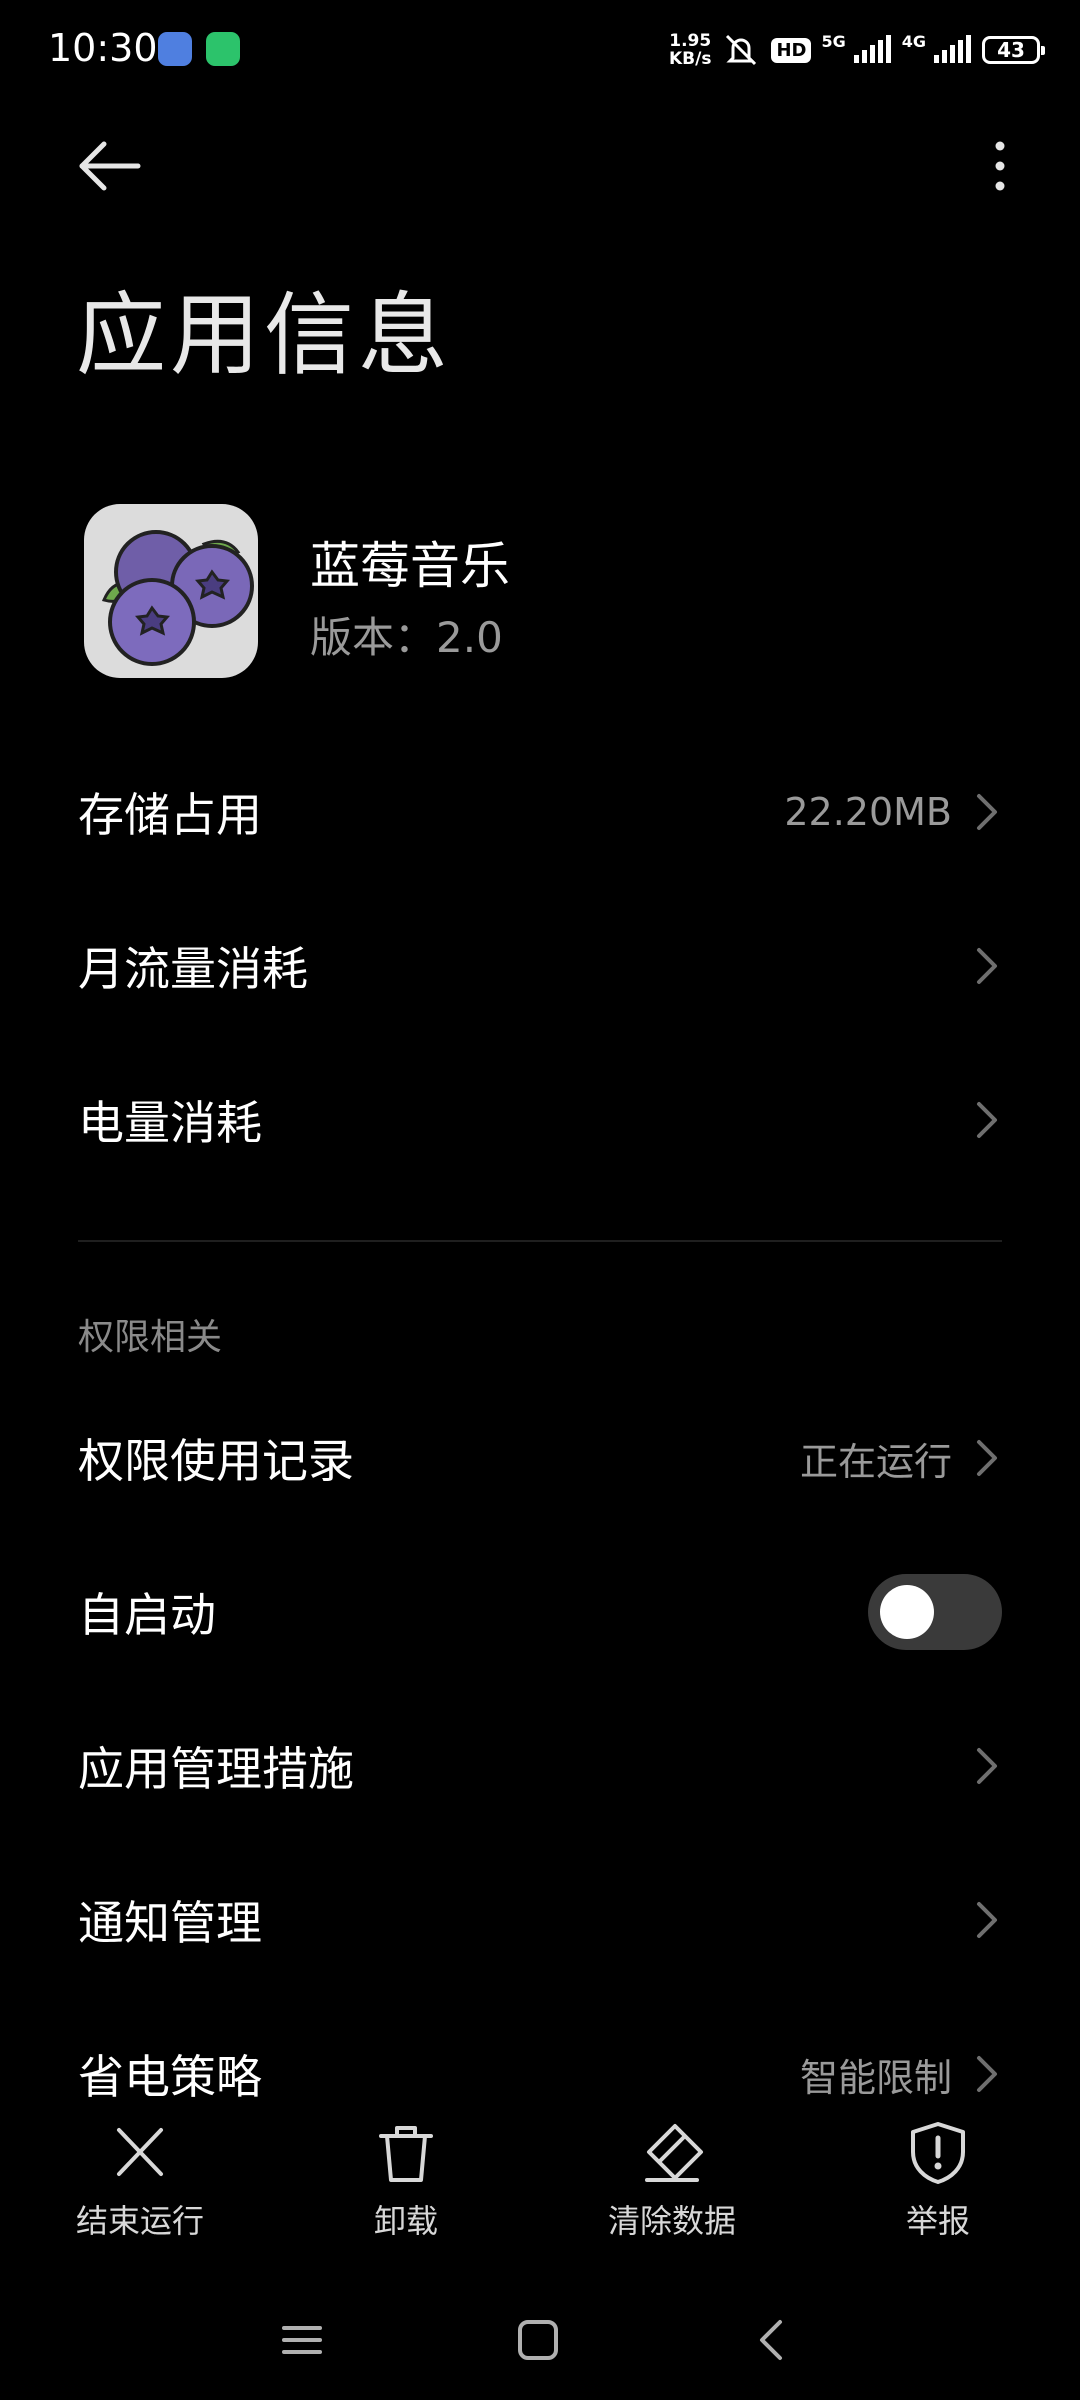 Image resolution: width=1080 pixels, height=2400 pixels. I want to click on blueberry-icon, so click(177, 598).